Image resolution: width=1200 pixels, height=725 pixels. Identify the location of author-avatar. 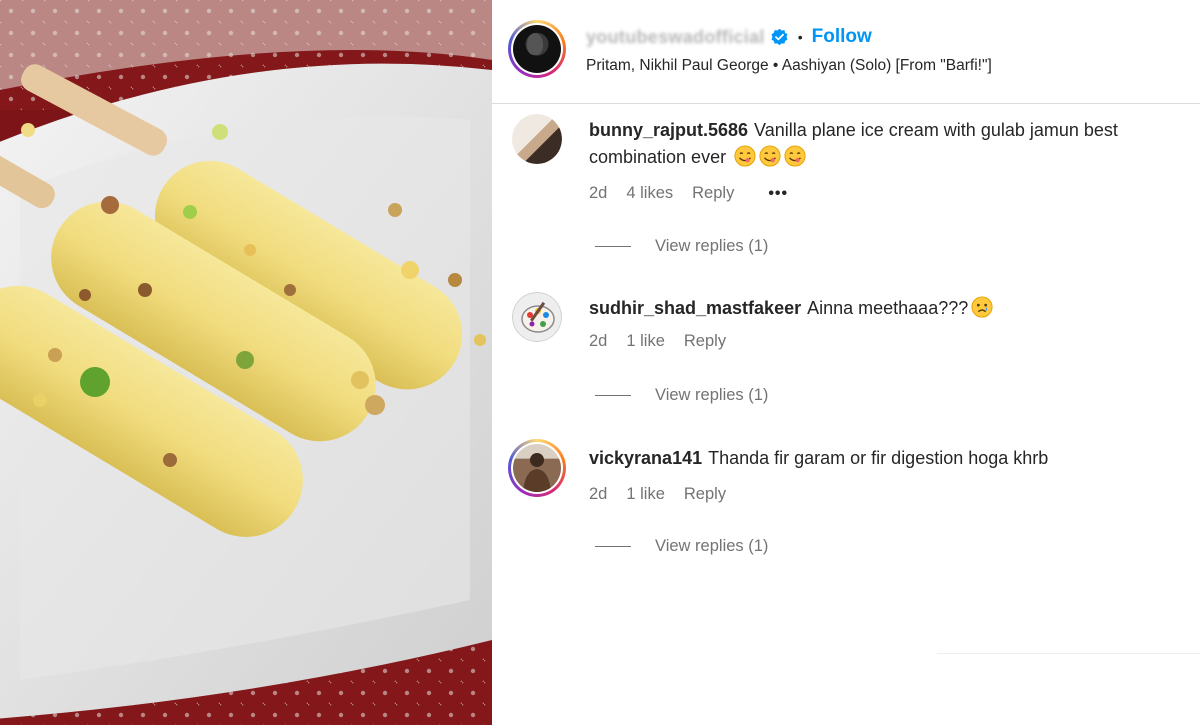
(537, 49).